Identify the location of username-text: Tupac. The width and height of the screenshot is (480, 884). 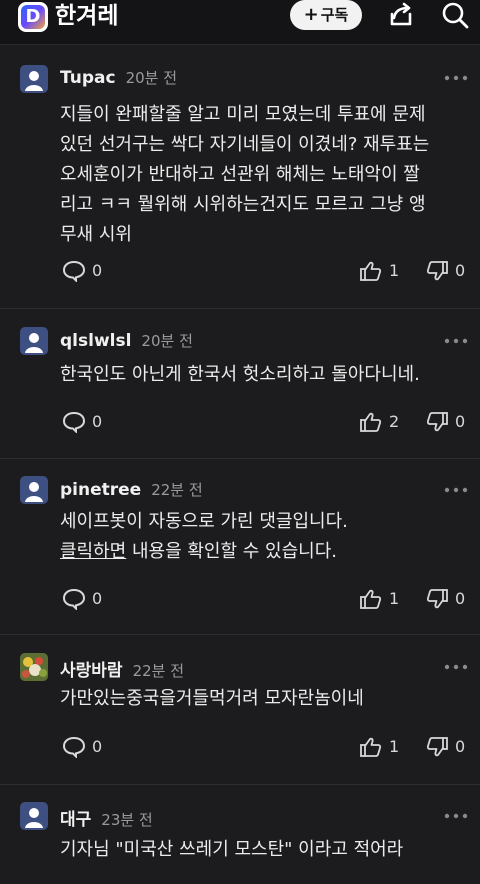
(88, 78).